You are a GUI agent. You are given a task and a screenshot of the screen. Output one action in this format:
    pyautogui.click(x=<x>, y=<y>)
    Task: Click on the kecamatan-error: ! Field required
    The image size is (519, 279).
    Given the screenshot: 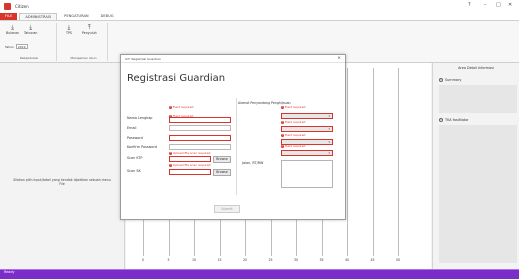 What is the action you would take?
    pyautogui.click(x=293, y=135)
    